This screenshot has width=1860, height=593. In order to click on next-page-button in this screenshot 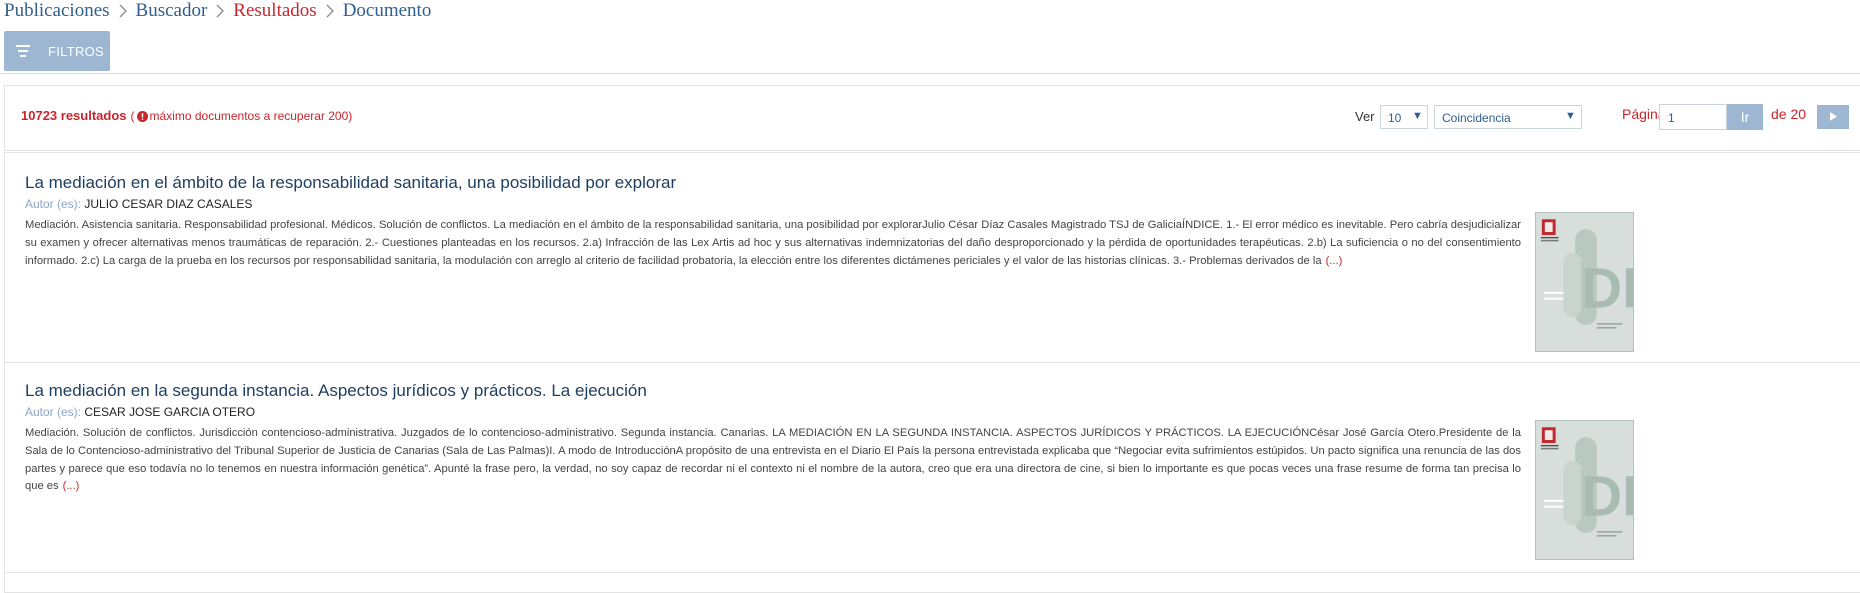, I will do `click(1833, 117)`.